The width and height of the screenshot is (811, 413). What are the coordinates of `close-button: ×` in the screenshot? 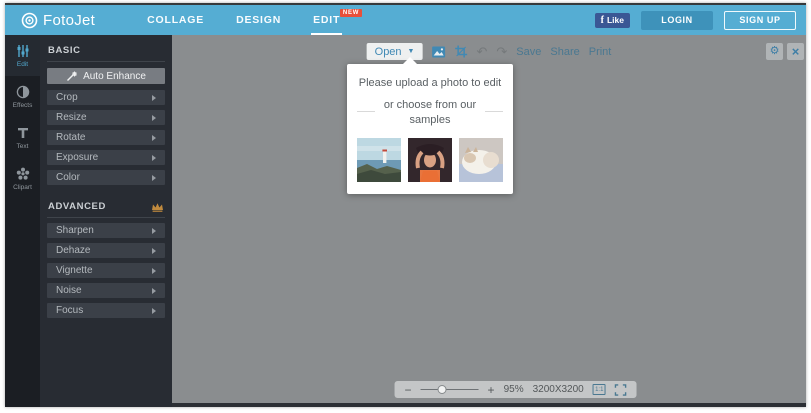 It's located at (795, 51).